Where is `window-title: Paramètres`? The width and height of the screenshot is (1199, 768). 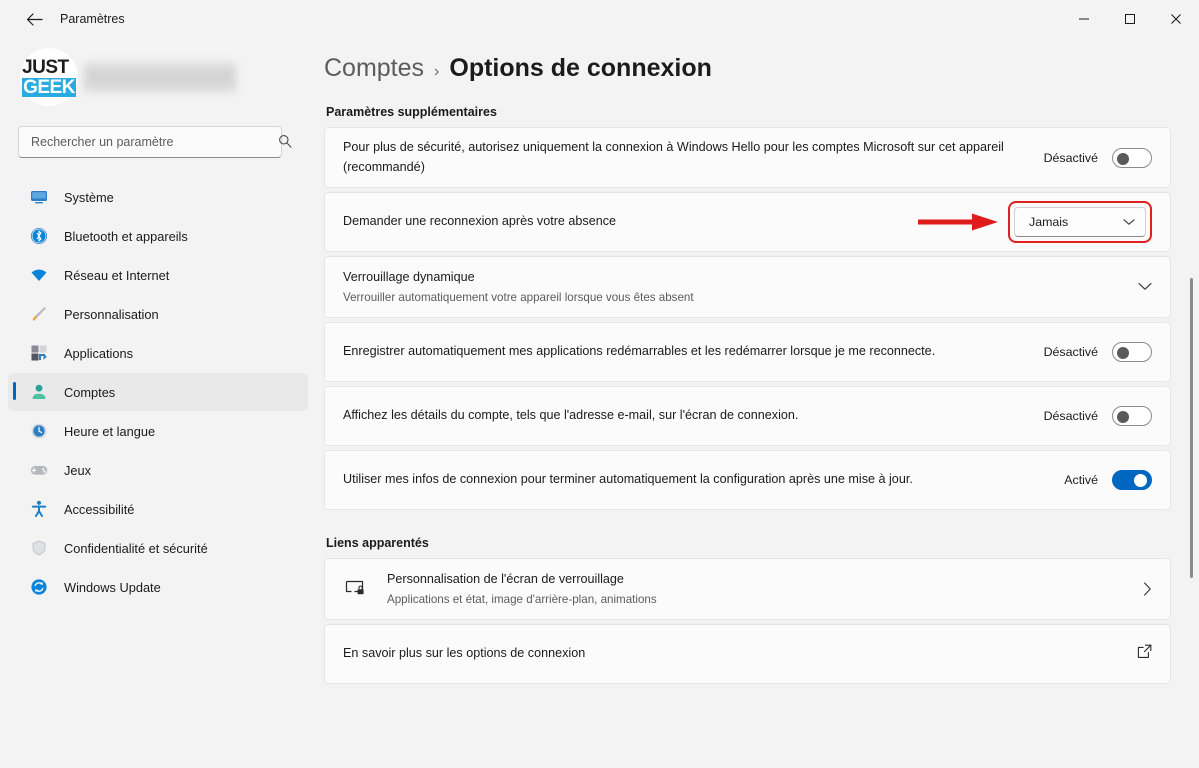
window-title: Paramètres is located at coordinates (92, 19).